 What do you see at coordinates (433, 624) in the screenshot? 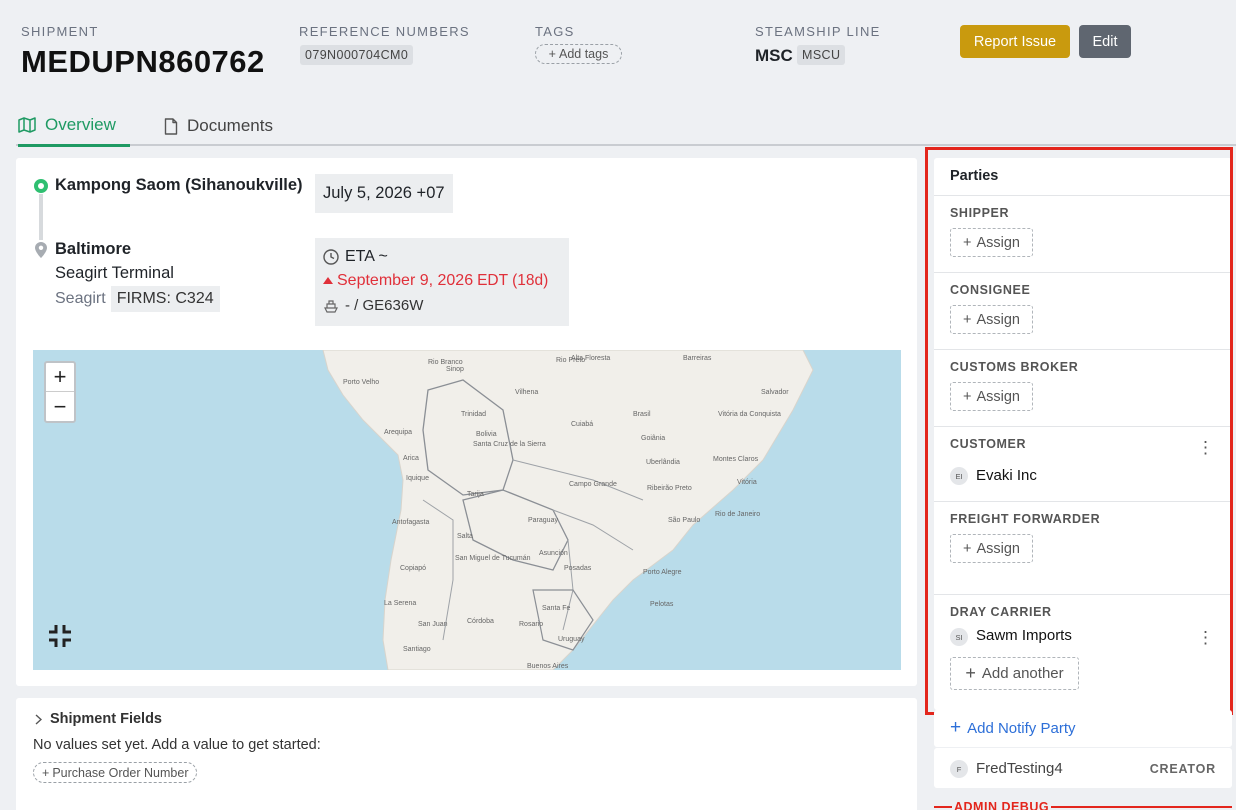
I see `map-place-label: San Juan` at bounding box center [433, 624].